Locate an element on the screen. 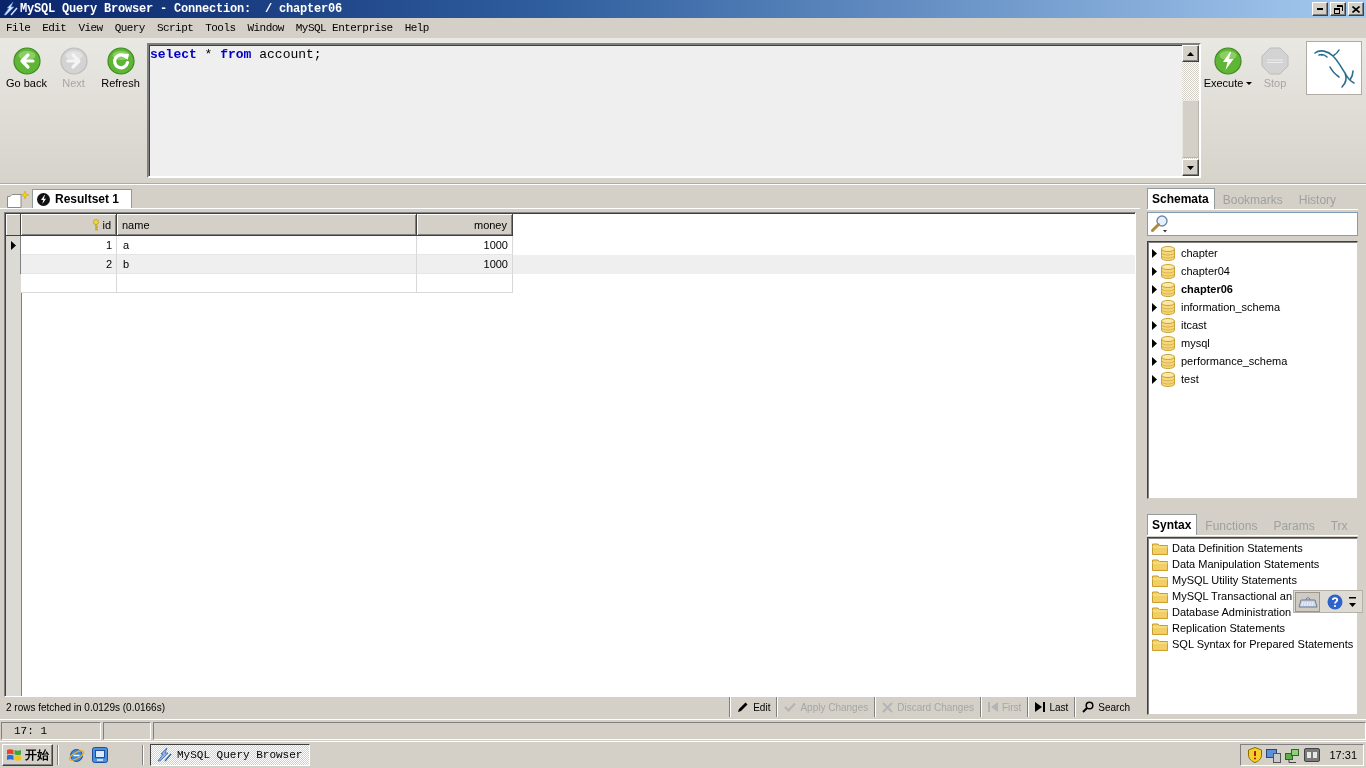 The width and height of the screenshot is (1366, 768). current-row-icon is located at coordinates (13, 245).